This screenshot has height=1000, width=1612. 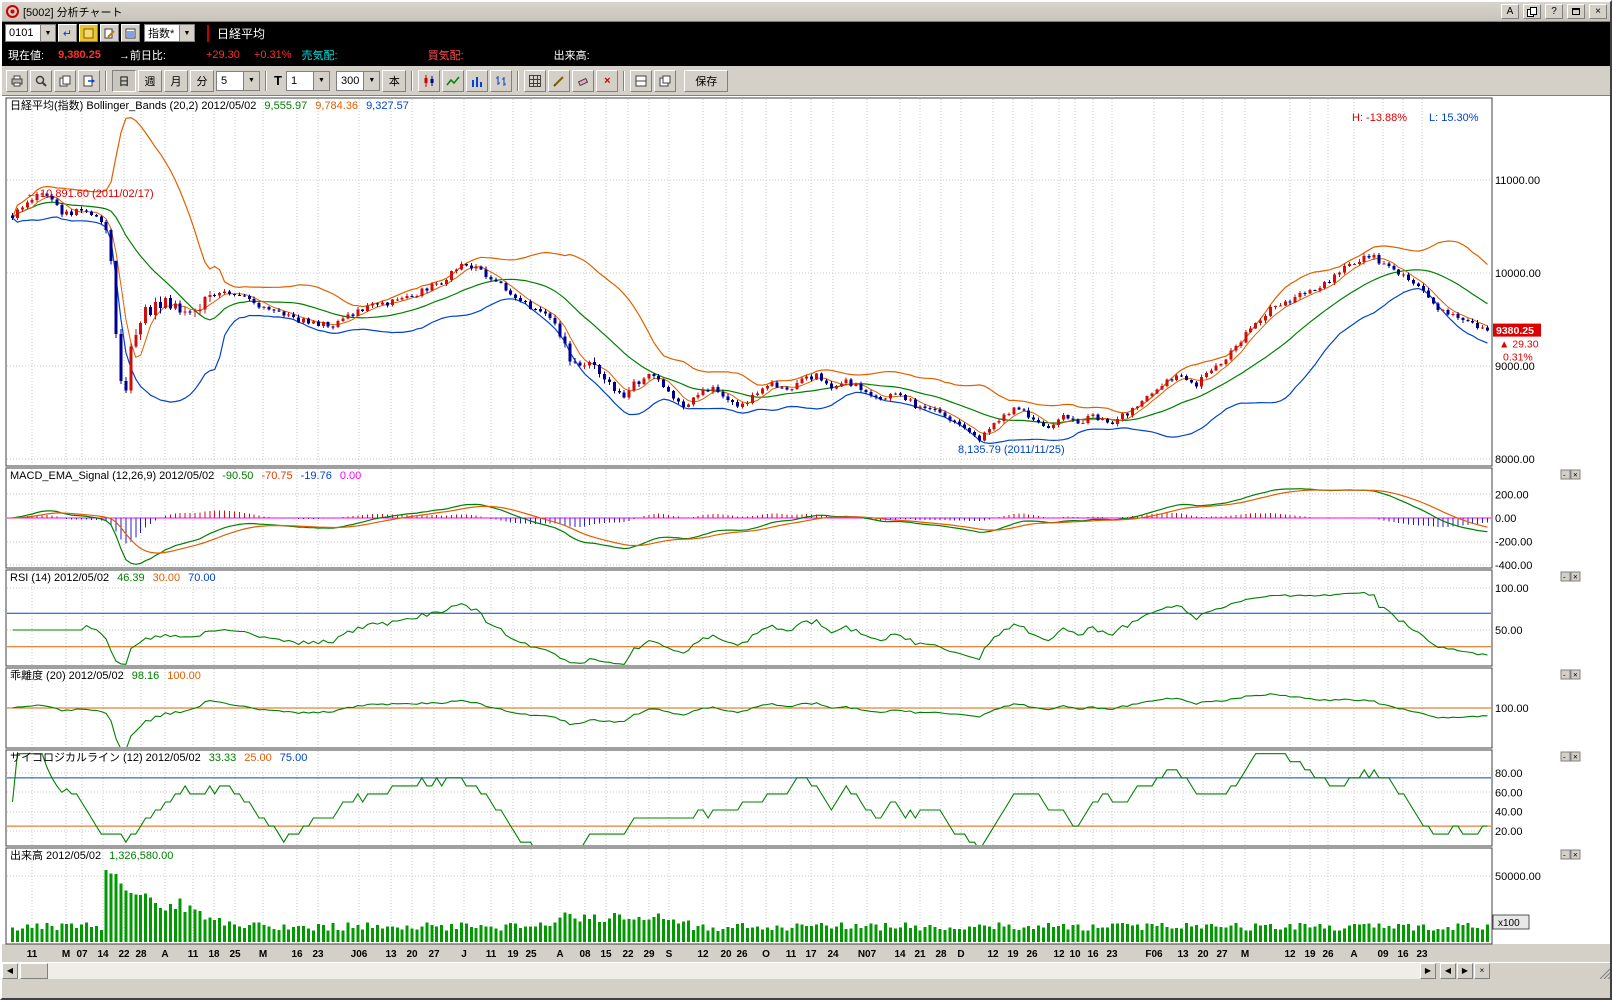 What do you see at coordinates (1604, 973) in the screenshot?
I see `resize-grip-icon` at bounding box center [1604, 973].